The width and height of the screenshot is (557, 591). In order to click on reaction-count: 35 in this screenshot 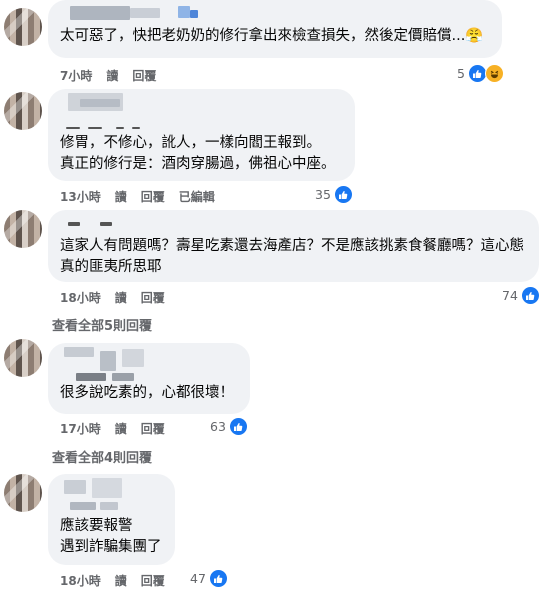, I will do `click(323, 194)`.